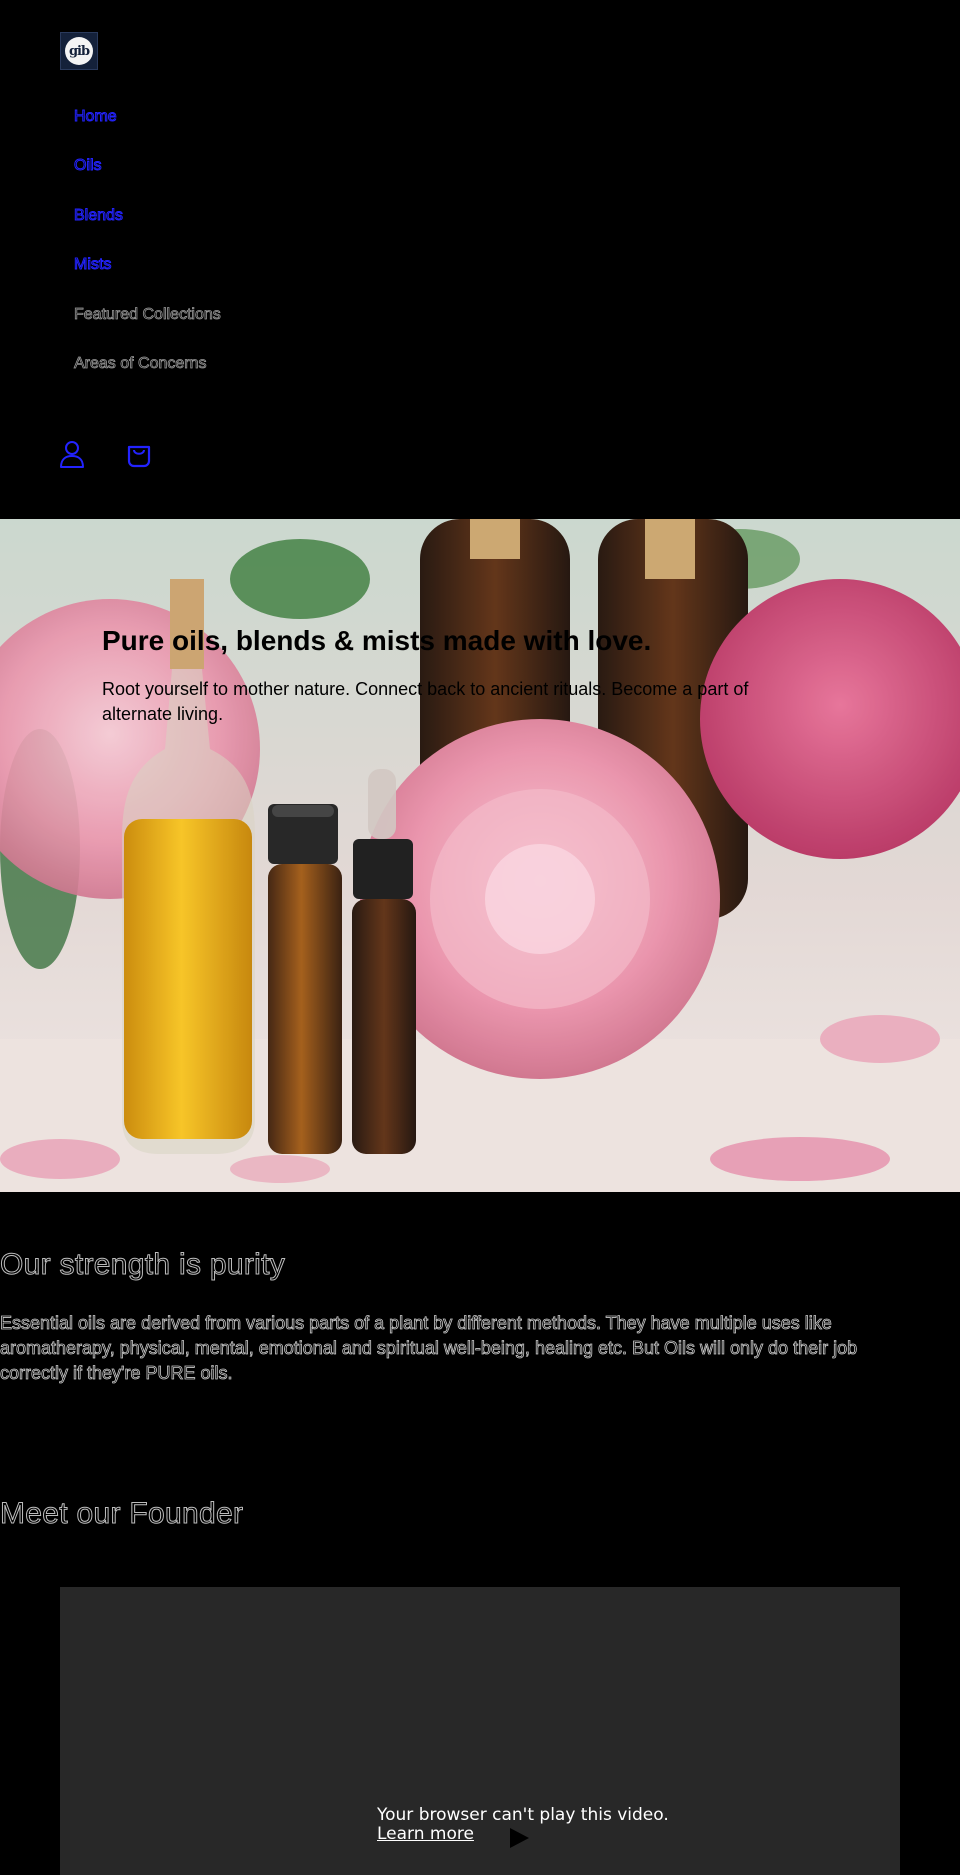 The image size is (960, 1875). Describe the element at coordinates (140, 364) in the screenshot. I see `nav-areas-of-concerns: Areas of Concerns` at that location.